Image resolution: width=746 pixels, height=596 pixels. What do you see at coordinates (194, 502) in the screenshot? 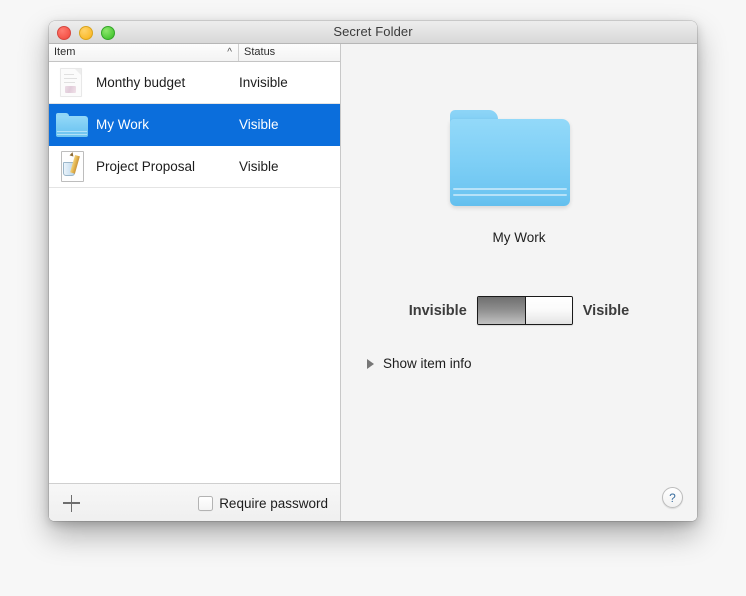
I see `list-bottom-bar: Require password` at bounding box center [194, 502].